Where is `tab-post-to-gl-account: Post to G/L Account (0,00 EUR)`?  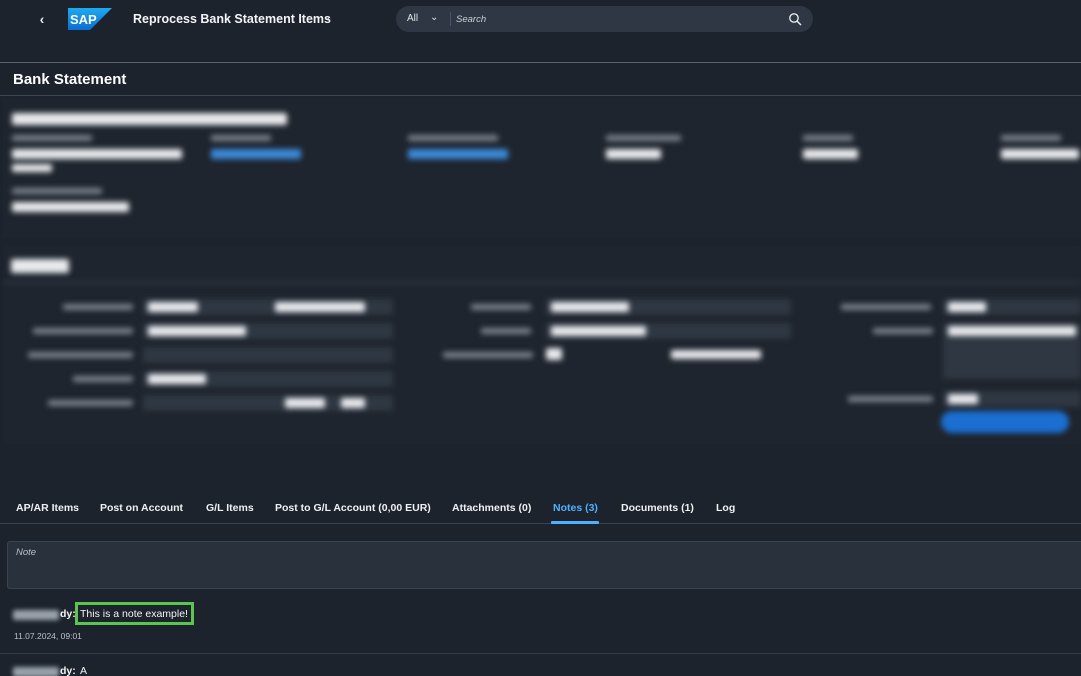 tab-post-to-gl-account: Post to G/L Account (0,00 EUR) is located at coordinates (353, 508).